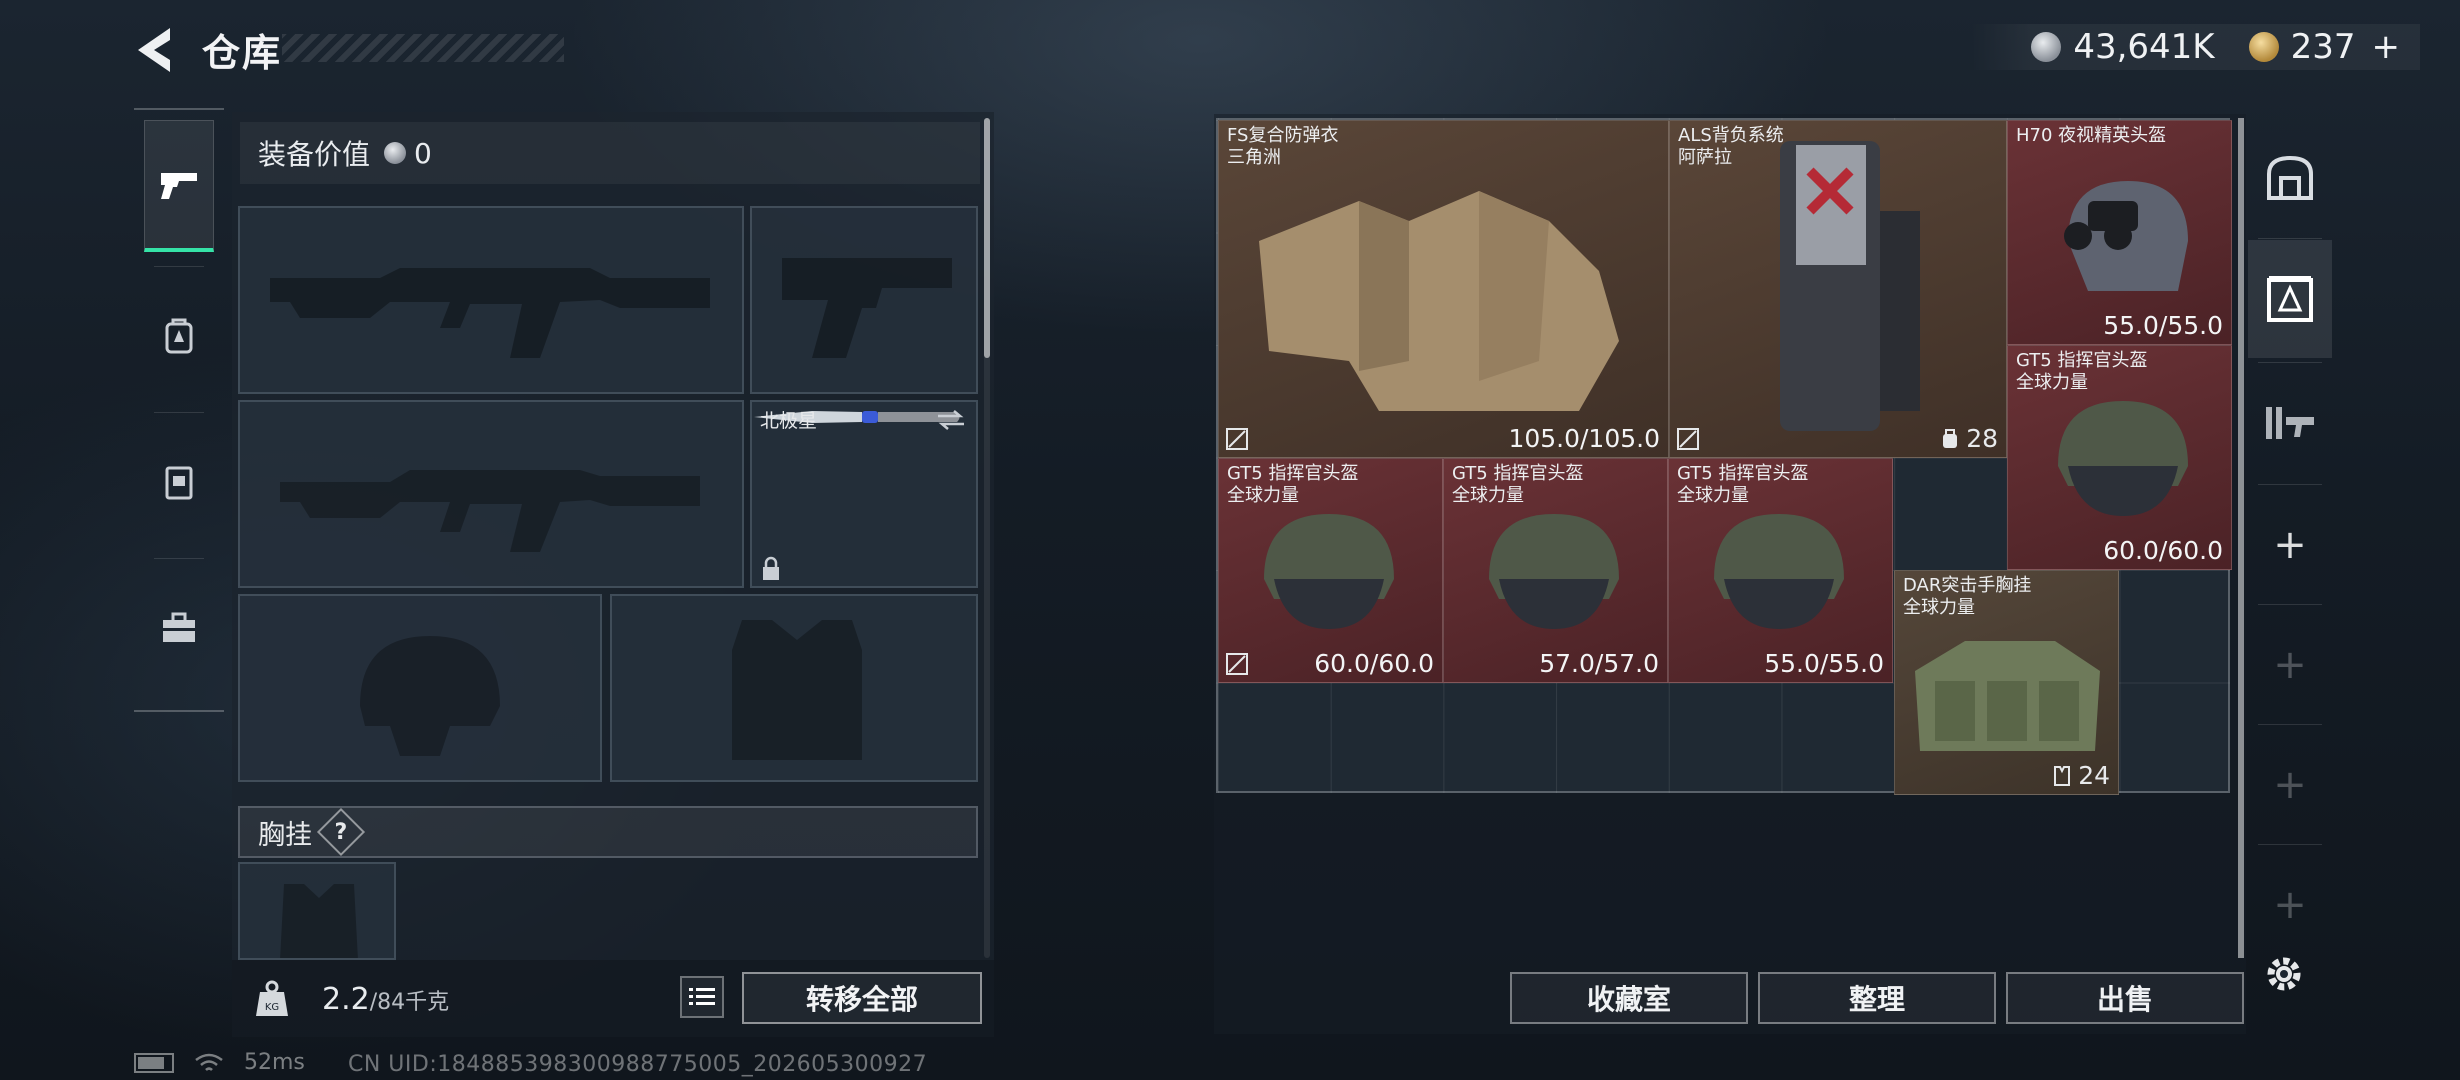 Image resolution: width=2460 pixels, height=1080 pixels. What do you see at coordinates (154, 50) in the screenshot?
I see `back-arrow-icon` at bounding box center [154, 50].